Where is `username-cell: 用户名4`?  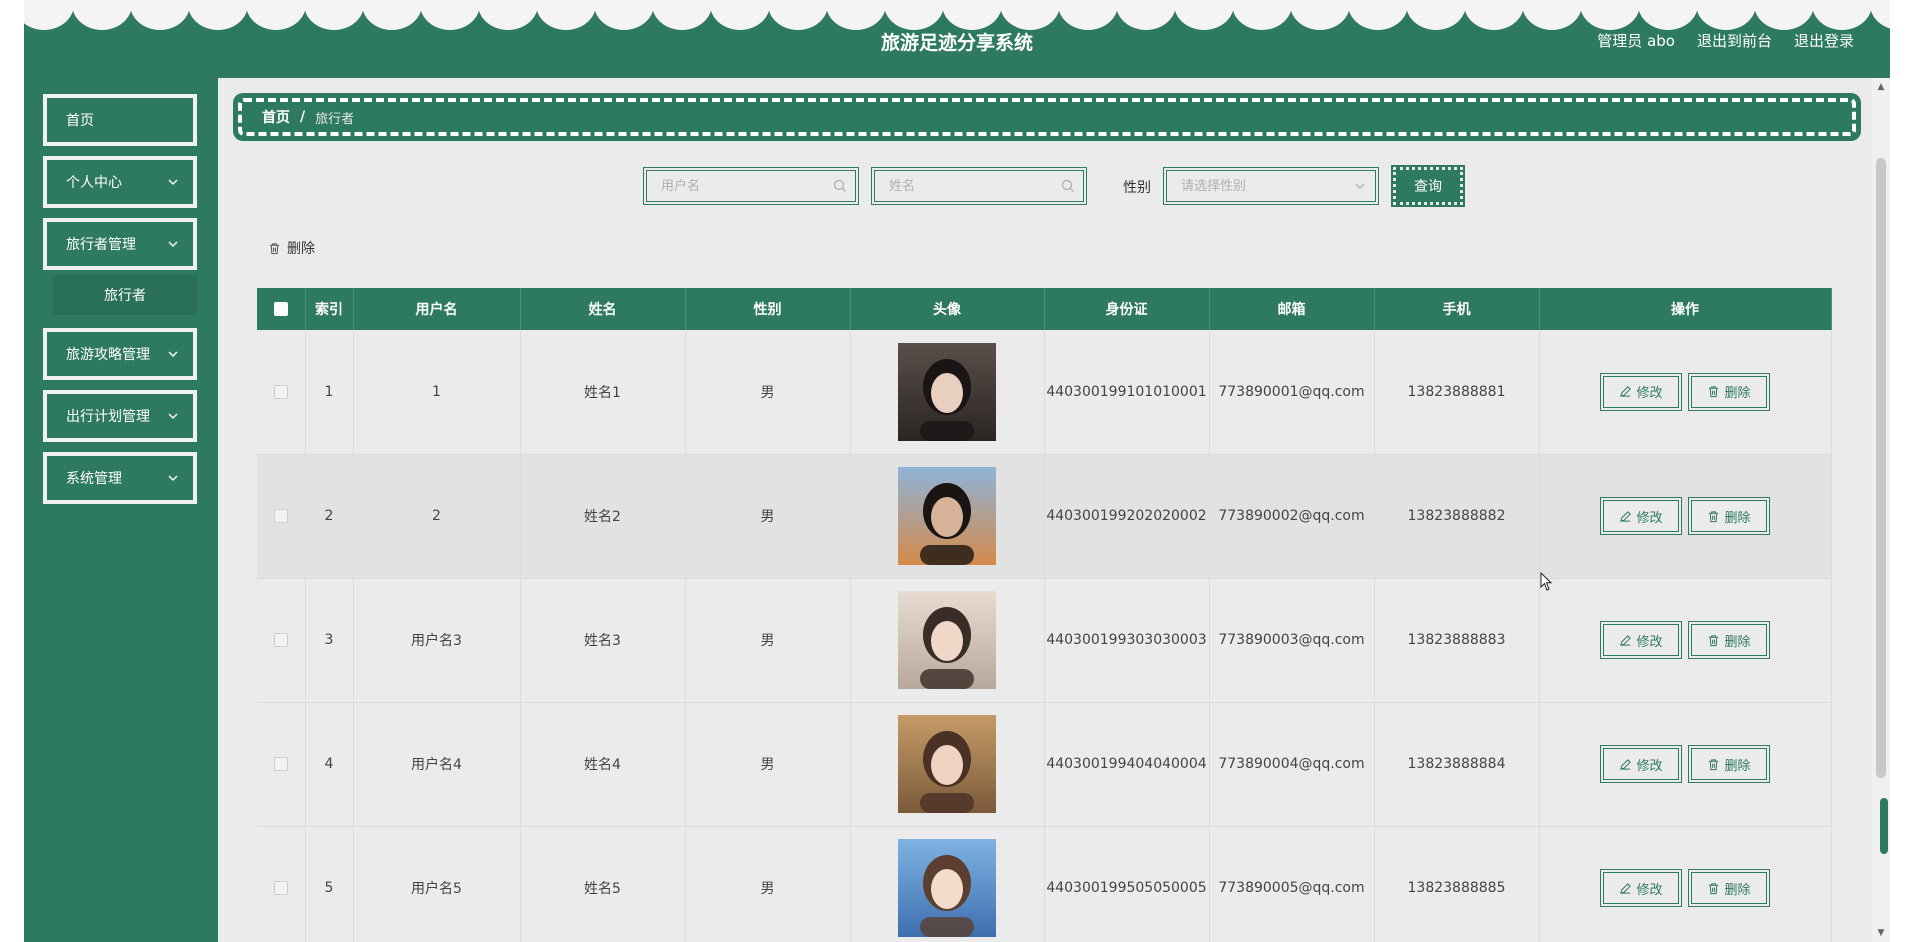
username-cell: 用户名4 is located at coordinates (437, 764).